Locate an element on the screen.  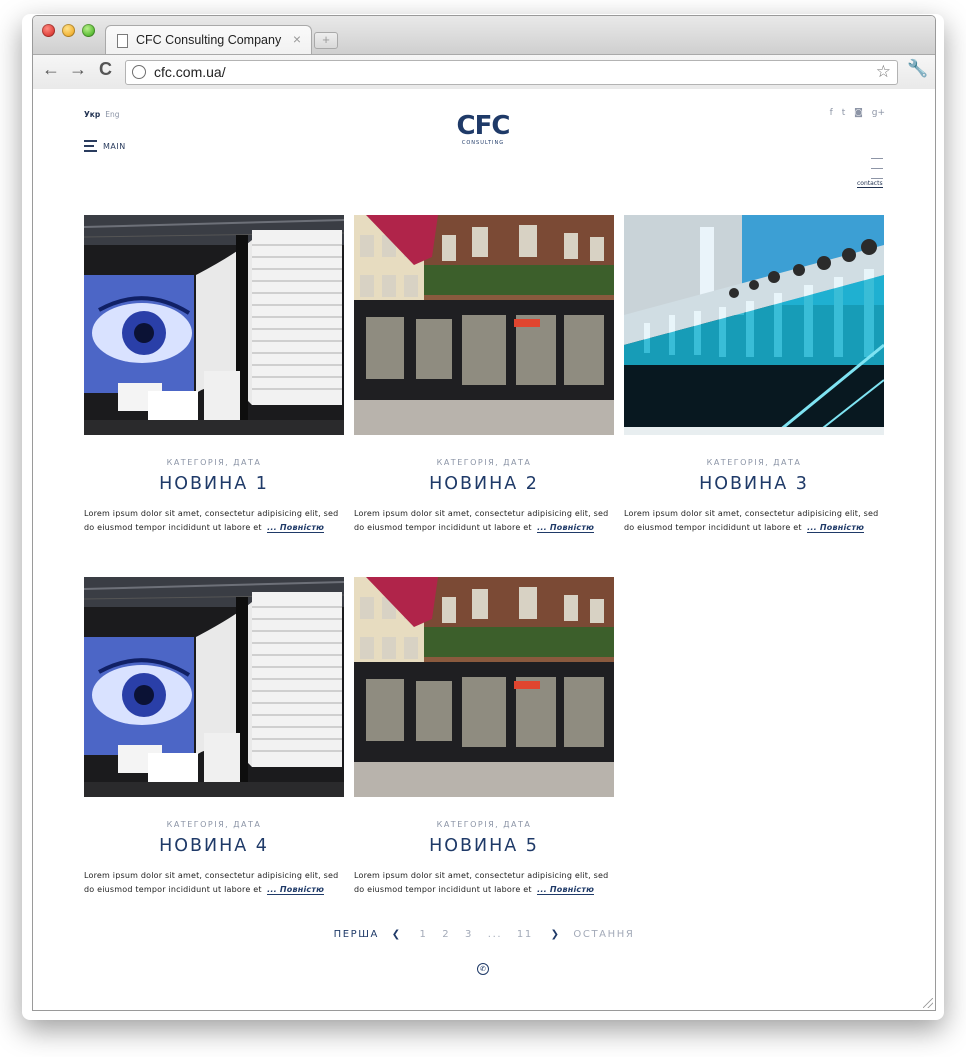
social-links: f t ◙ g+ is located at coordinates (854, 113).